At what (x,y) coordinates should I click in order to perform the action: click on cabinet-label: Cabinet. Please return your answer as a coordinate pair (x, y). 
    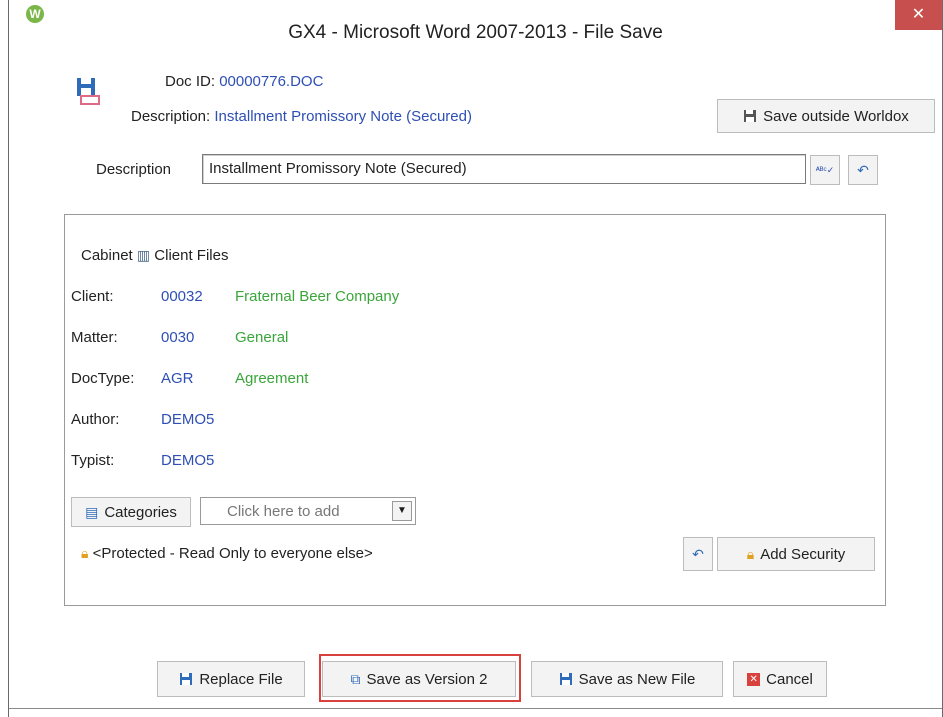
    Looking at the image, I should click on (107, 255).